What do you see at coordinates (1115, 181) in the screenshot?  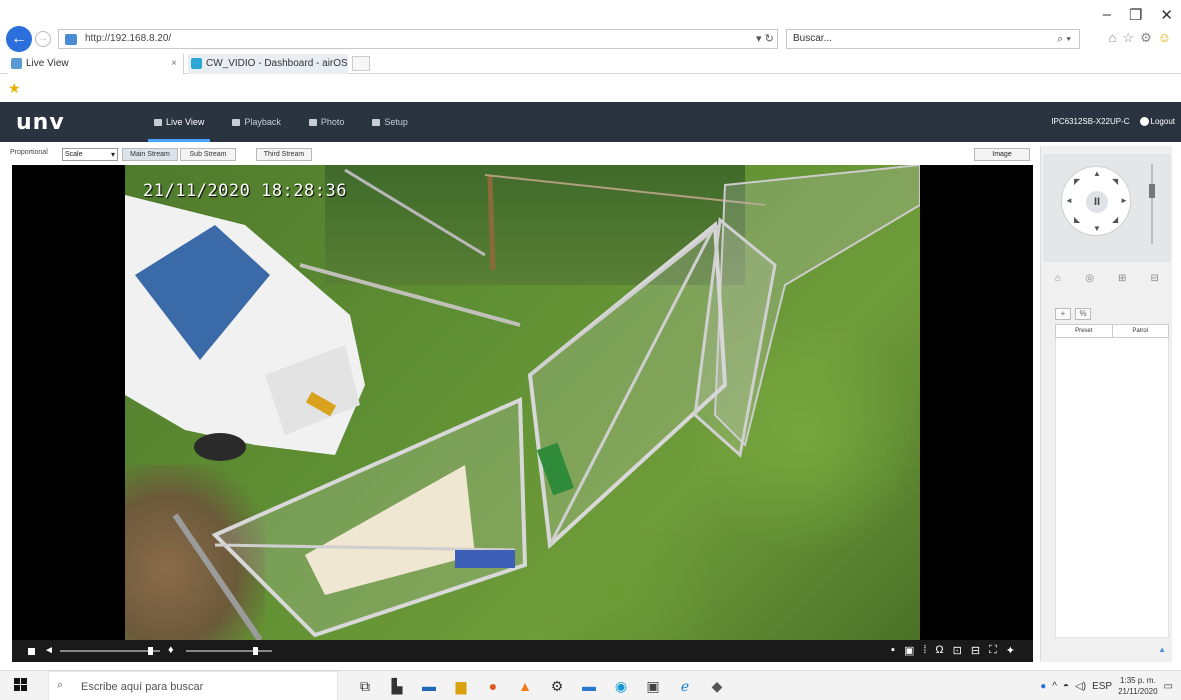 I see `ptz-up-right-icon: ◥` at bounding box center [1115, 181].